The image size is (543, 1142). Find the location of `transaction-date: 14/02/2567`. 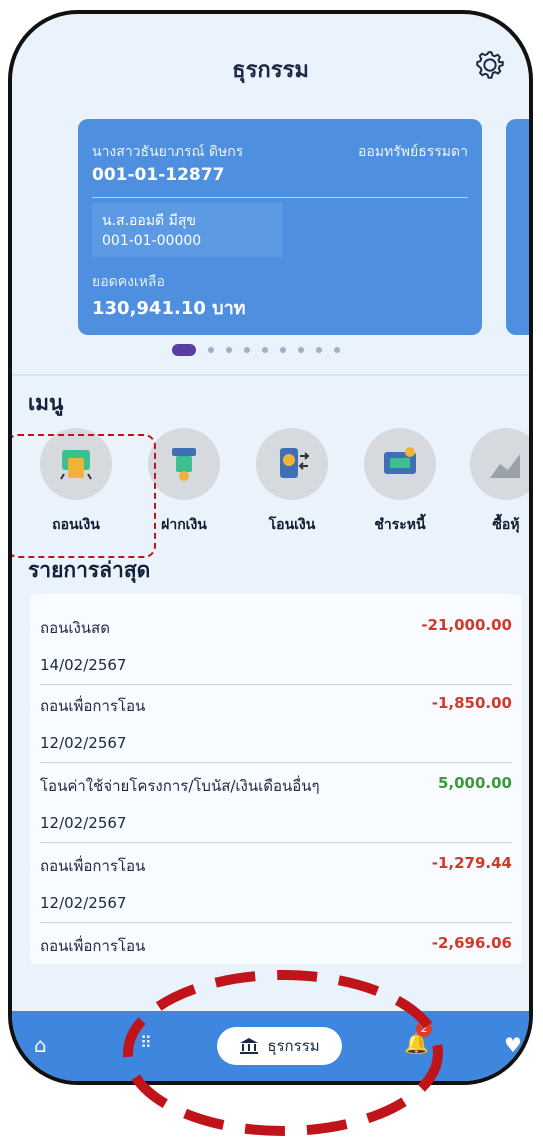

transaction-date: 14/02/2567 is located at coordinates (83, 665).